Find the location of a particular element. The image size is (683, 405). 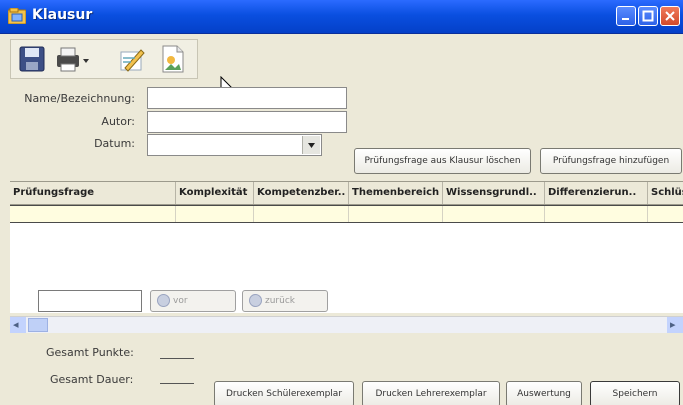

column-header-key: Schlüs is located at coordinates (665, 193).